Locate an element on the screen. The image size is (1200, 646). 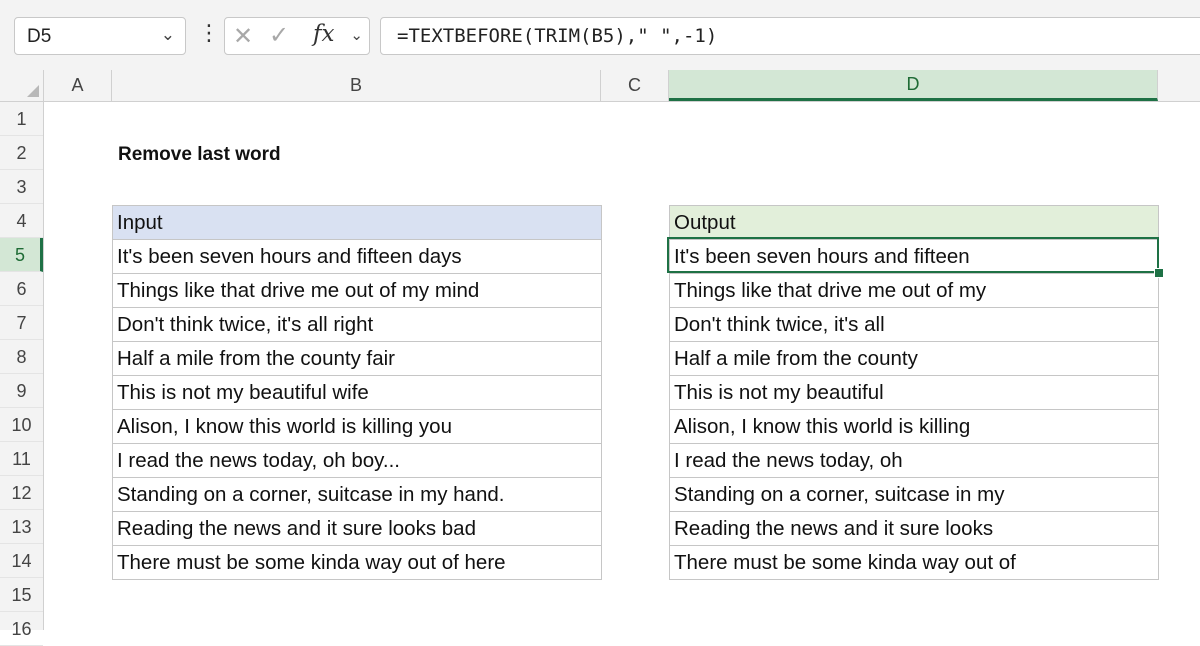
output-cell: Reading the news and it sure looks is located at coordinates (914, 528).